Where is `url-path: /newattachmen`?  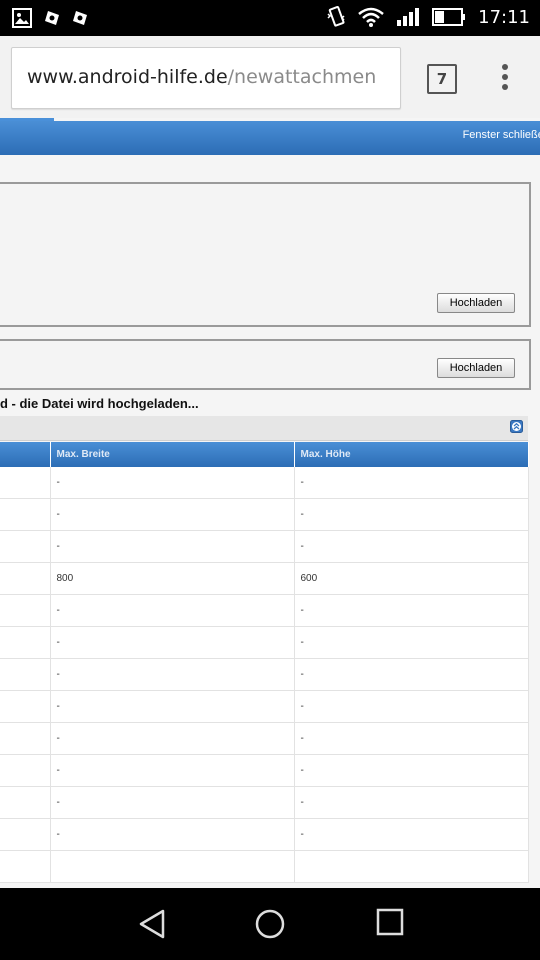
url-path: /newattachmen is located at coordinates (302, 77).